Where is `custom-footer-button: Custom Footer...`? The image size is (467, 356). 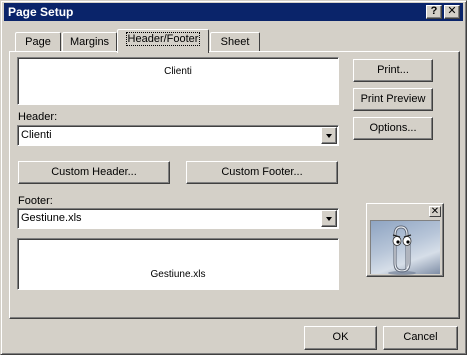
custom-footer-button: Custom Footer... is located at coordinates (262, 172).